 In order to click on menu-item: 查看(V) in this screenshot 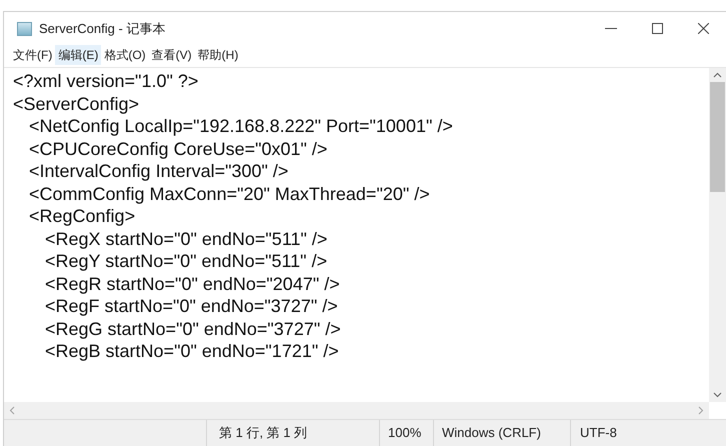, I will do `click(171, 55)`.